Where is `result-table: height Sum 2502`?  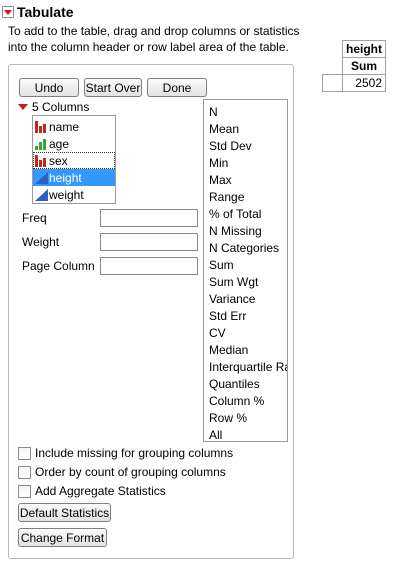 result-table: height Sum 2502 is located at coordinates (354, 66).